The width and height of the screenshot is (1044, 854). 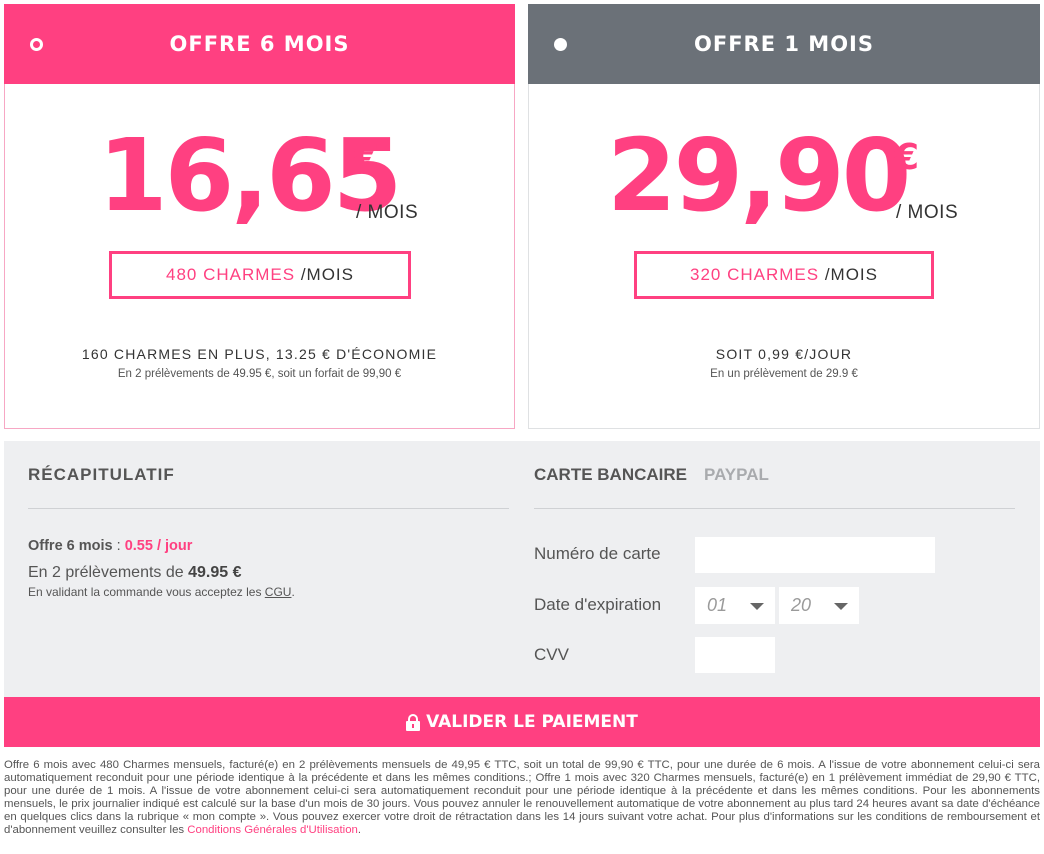 What do you see at coordinates (272, 830) in the screenshot?
I see `terms-link: Conditions Générales d'Utilisation` at bounding box center [272, 830].